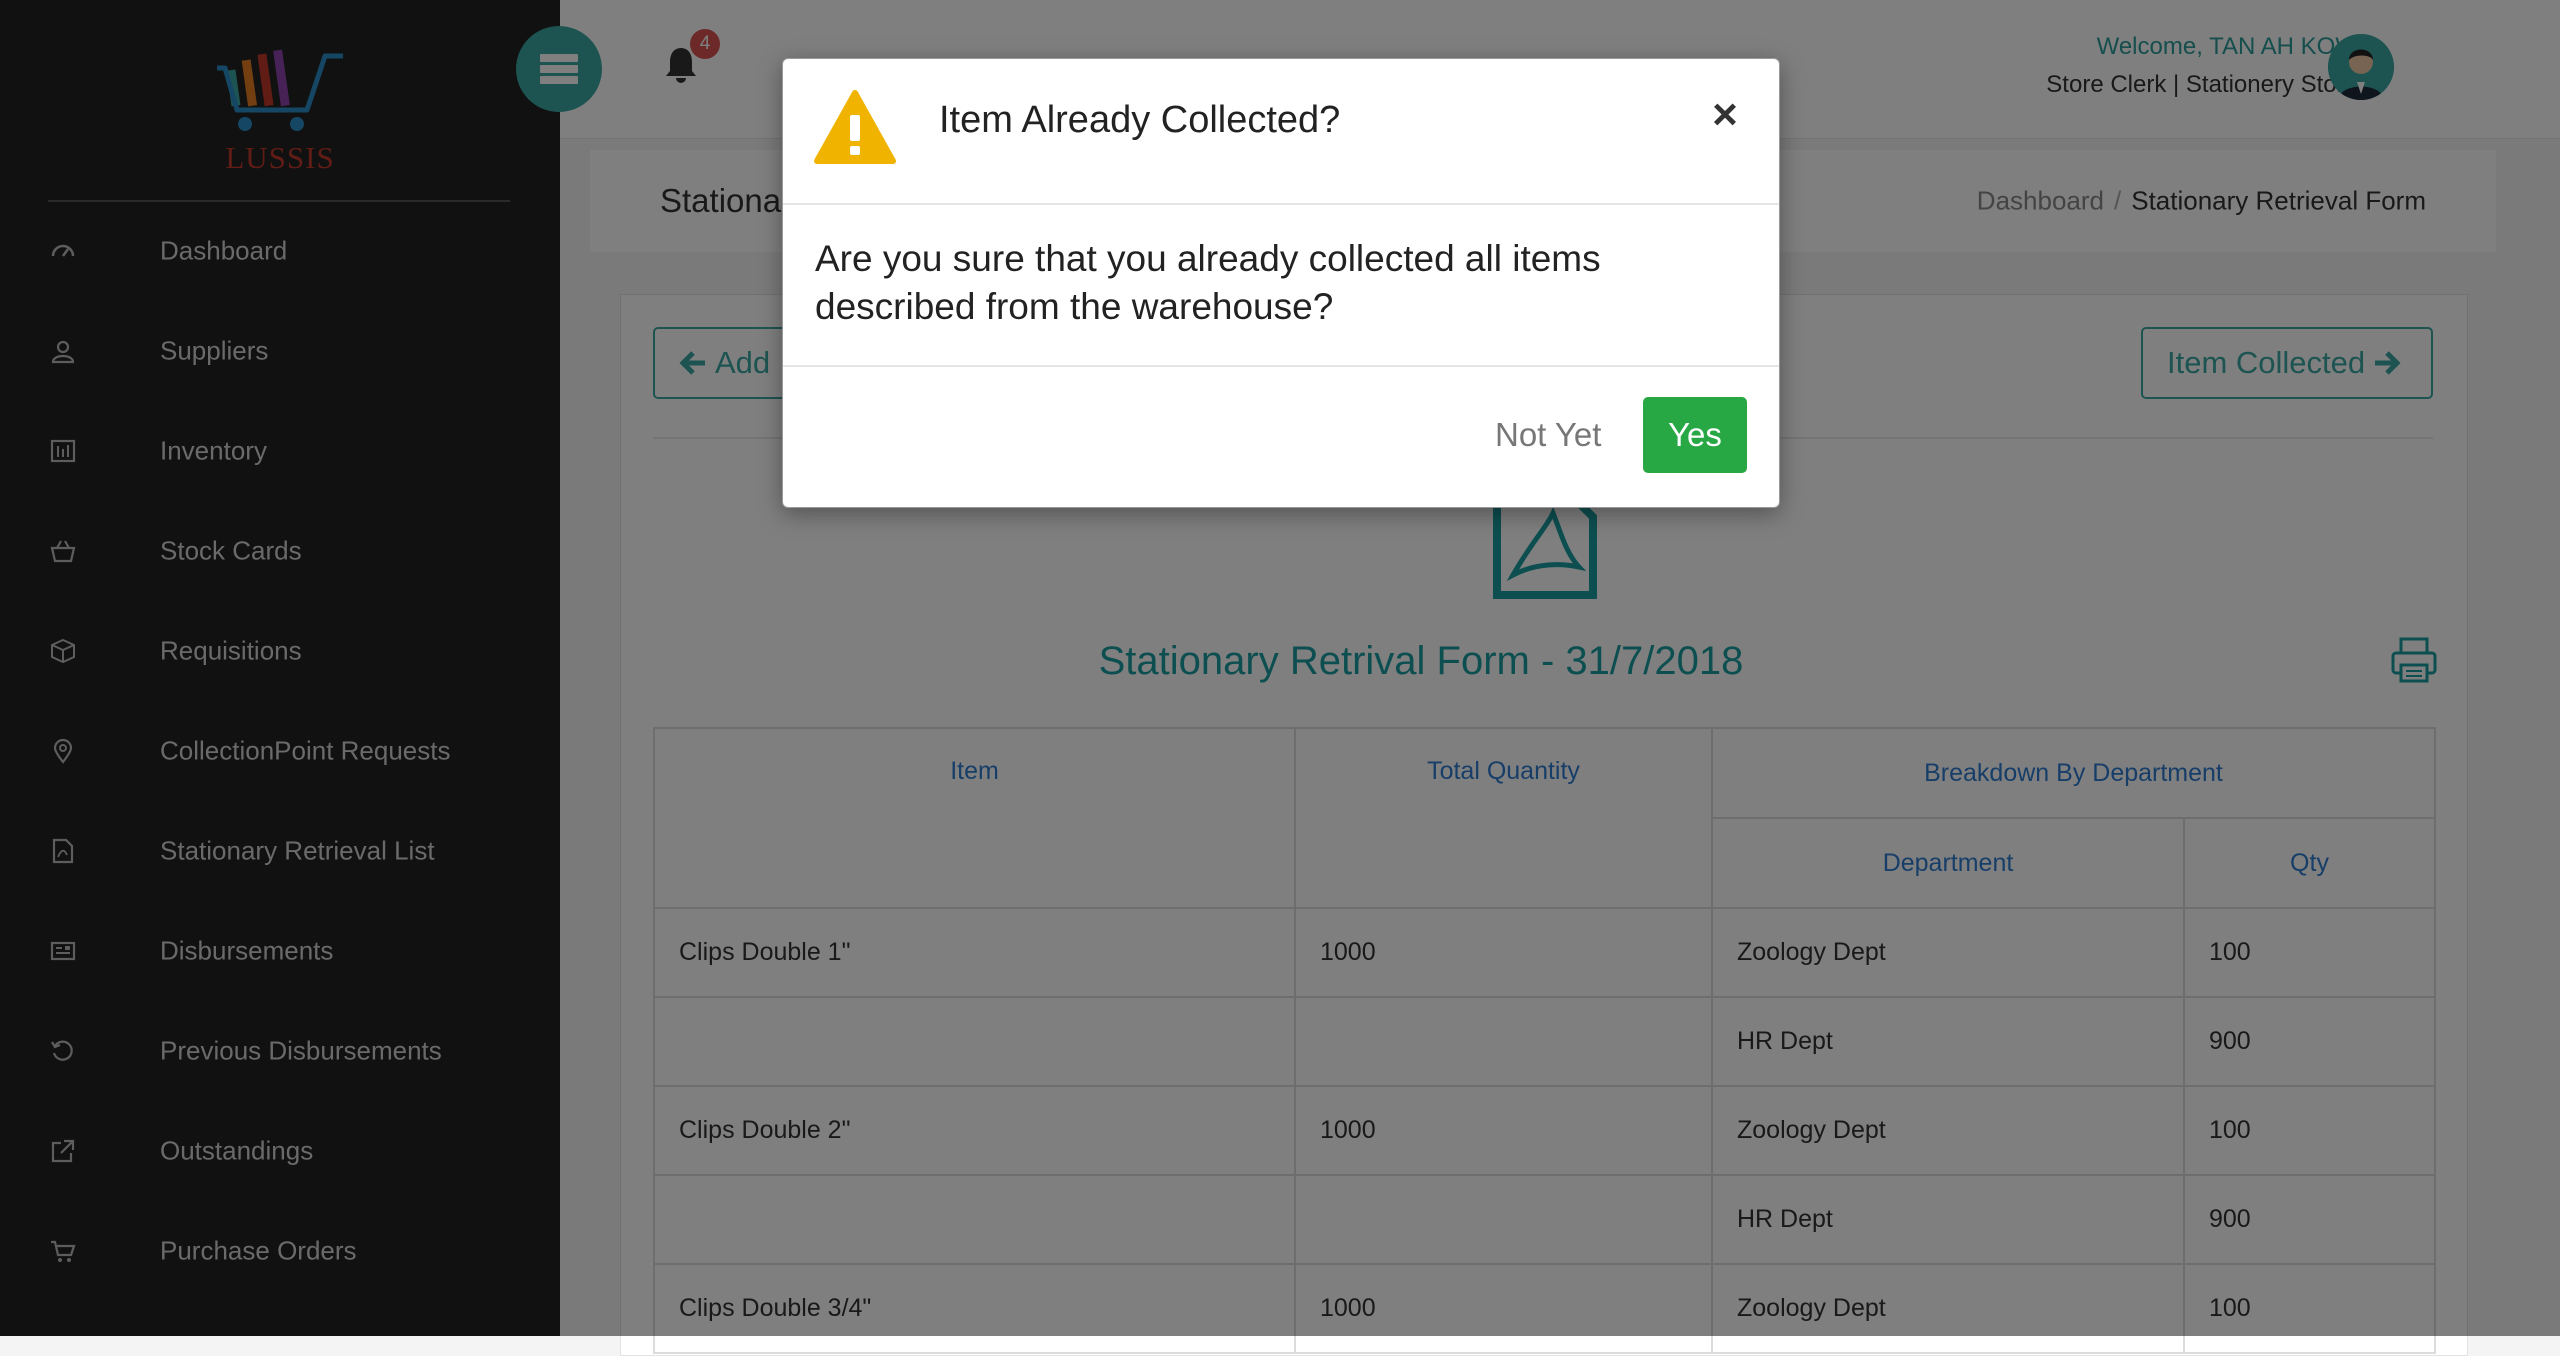  What do you see at coordinates (1725, 115) in the screenshot?
I see `close-icon: ×` at bounding box center [1725, 115].